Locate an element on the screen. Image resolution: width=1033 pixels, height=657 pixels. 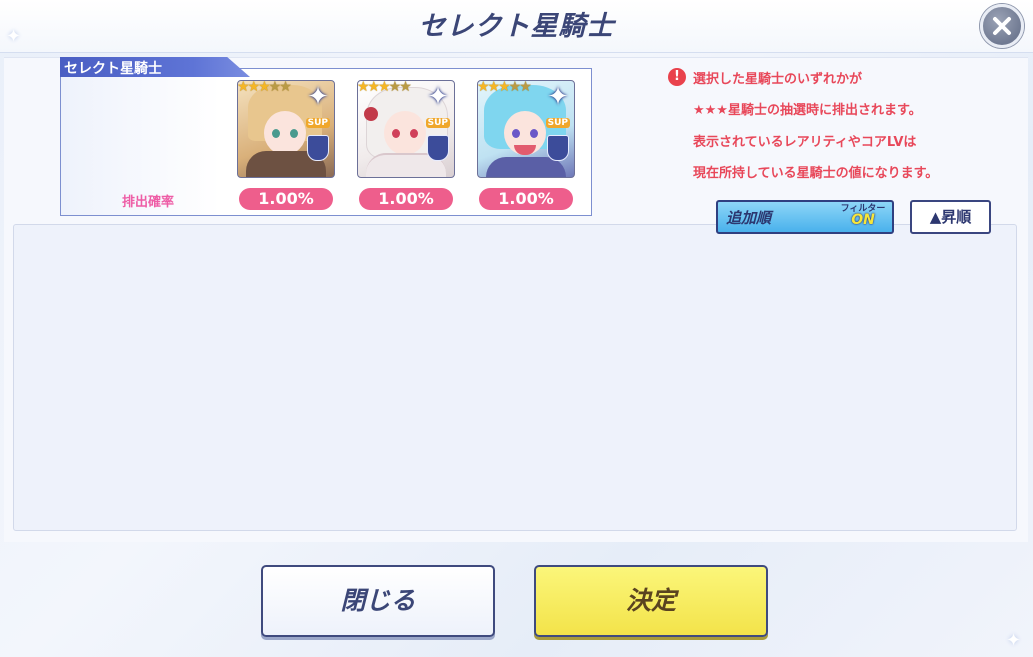
close-dialog-button: 閉じる is located at coordinates (378, 601).